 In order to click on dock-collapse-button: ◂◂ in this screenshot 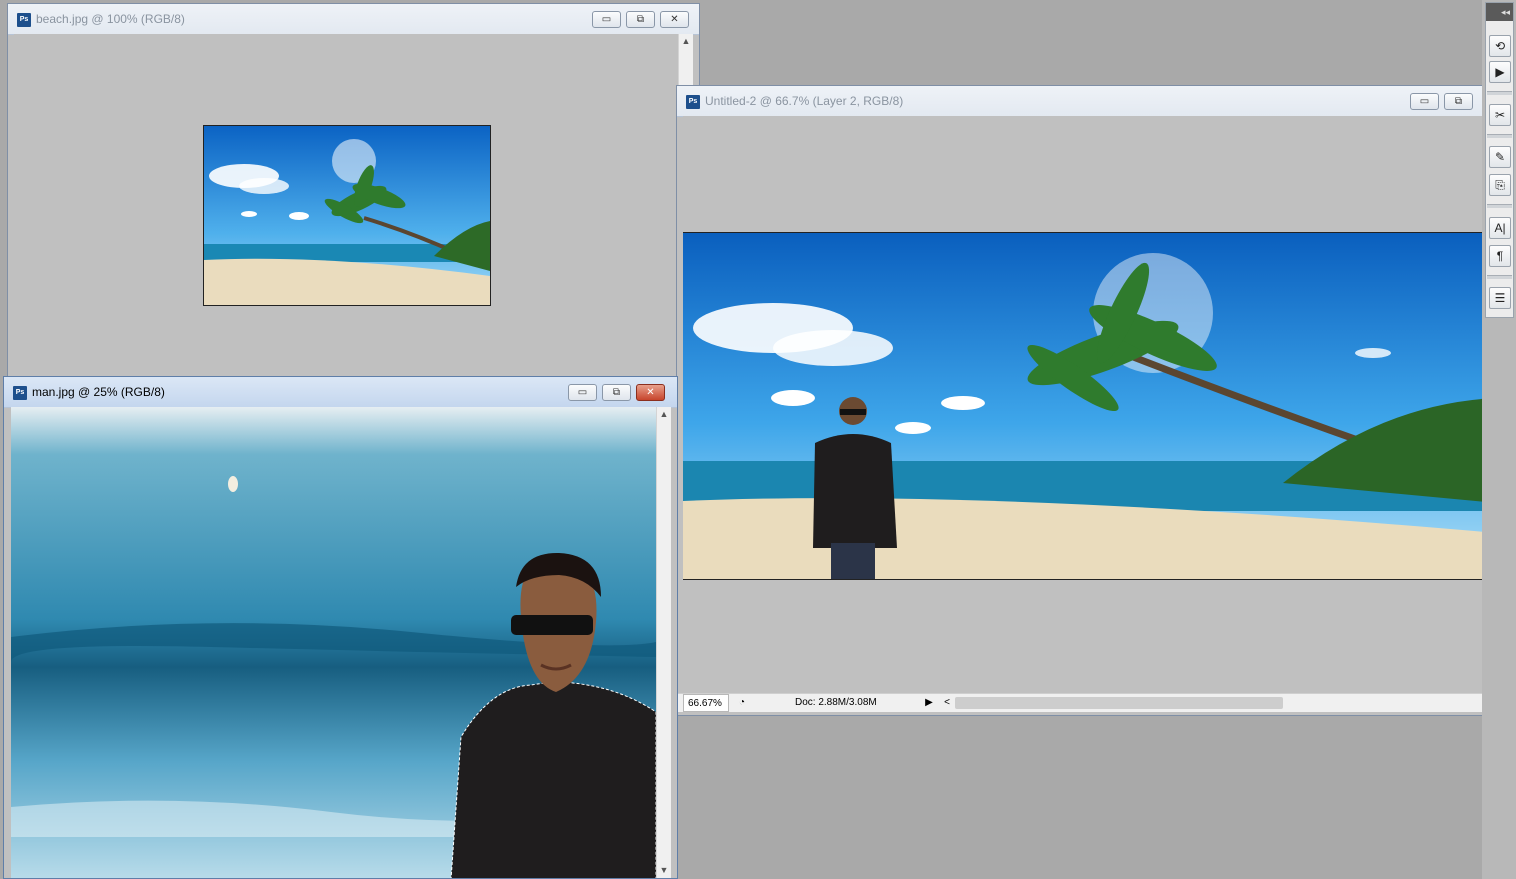, I will do `click(1499, 12)`.